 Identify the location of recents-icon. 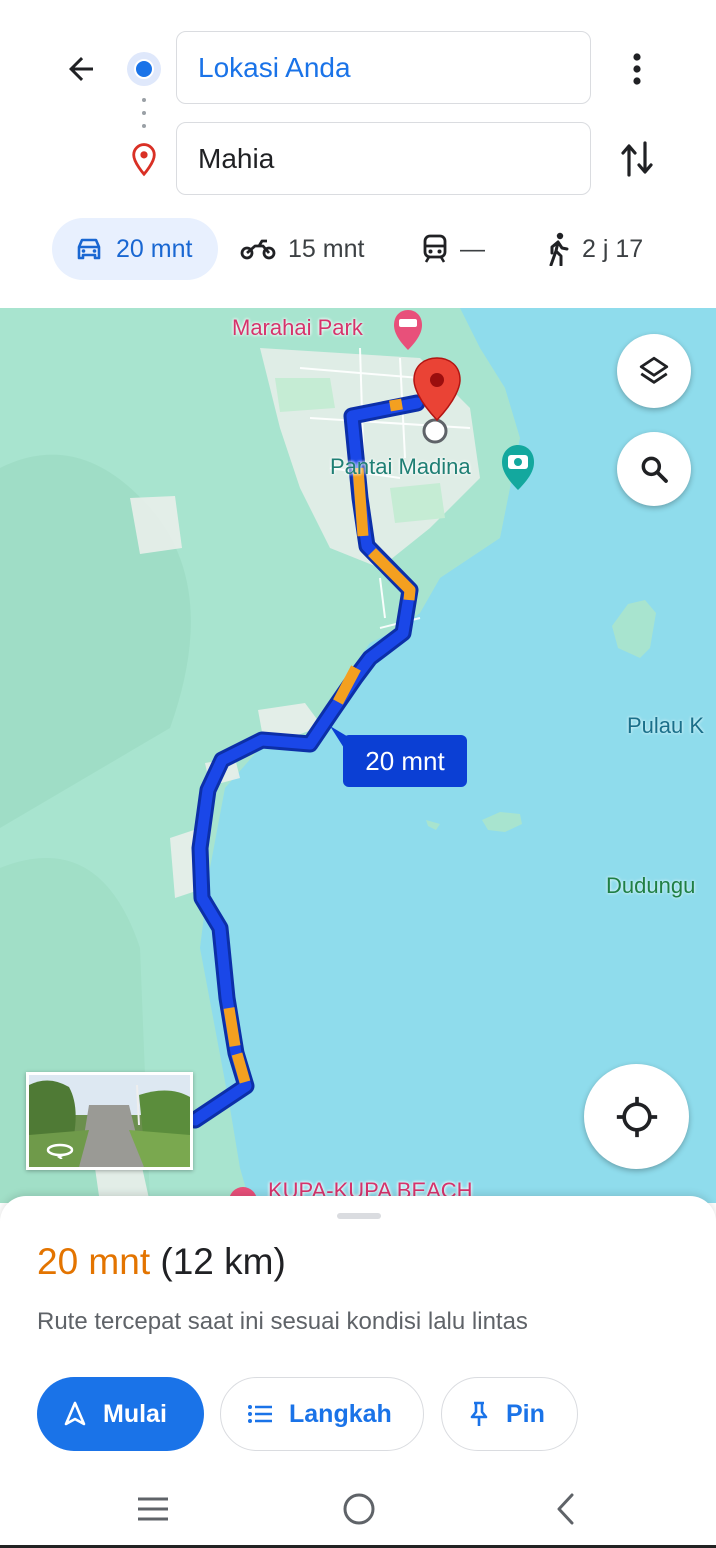
(153, 1509).